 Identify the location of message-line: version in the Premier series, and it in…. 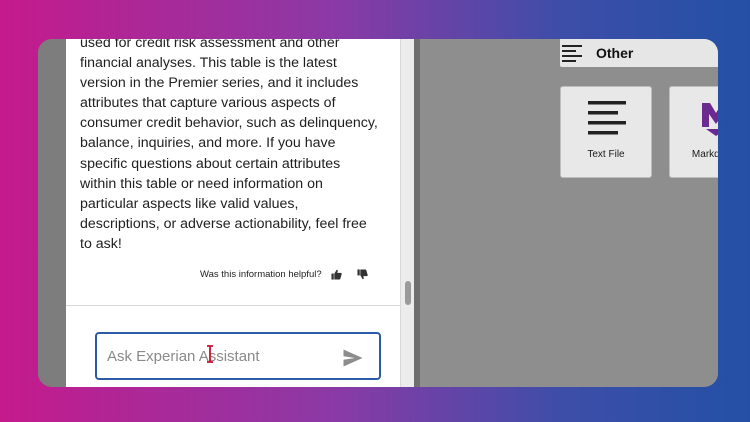
(219, 83).